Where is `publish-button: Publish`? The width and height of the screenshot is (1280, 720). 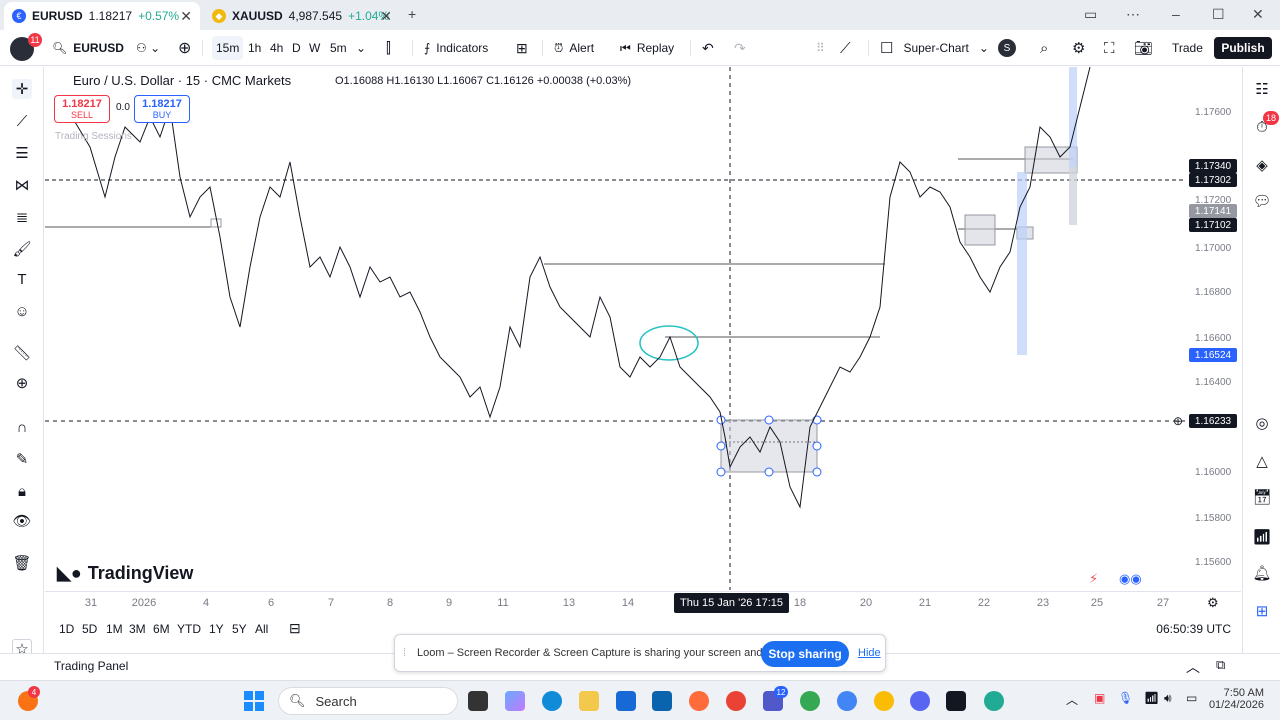 publish-button: Publish is located at coordinates (1243, 48).